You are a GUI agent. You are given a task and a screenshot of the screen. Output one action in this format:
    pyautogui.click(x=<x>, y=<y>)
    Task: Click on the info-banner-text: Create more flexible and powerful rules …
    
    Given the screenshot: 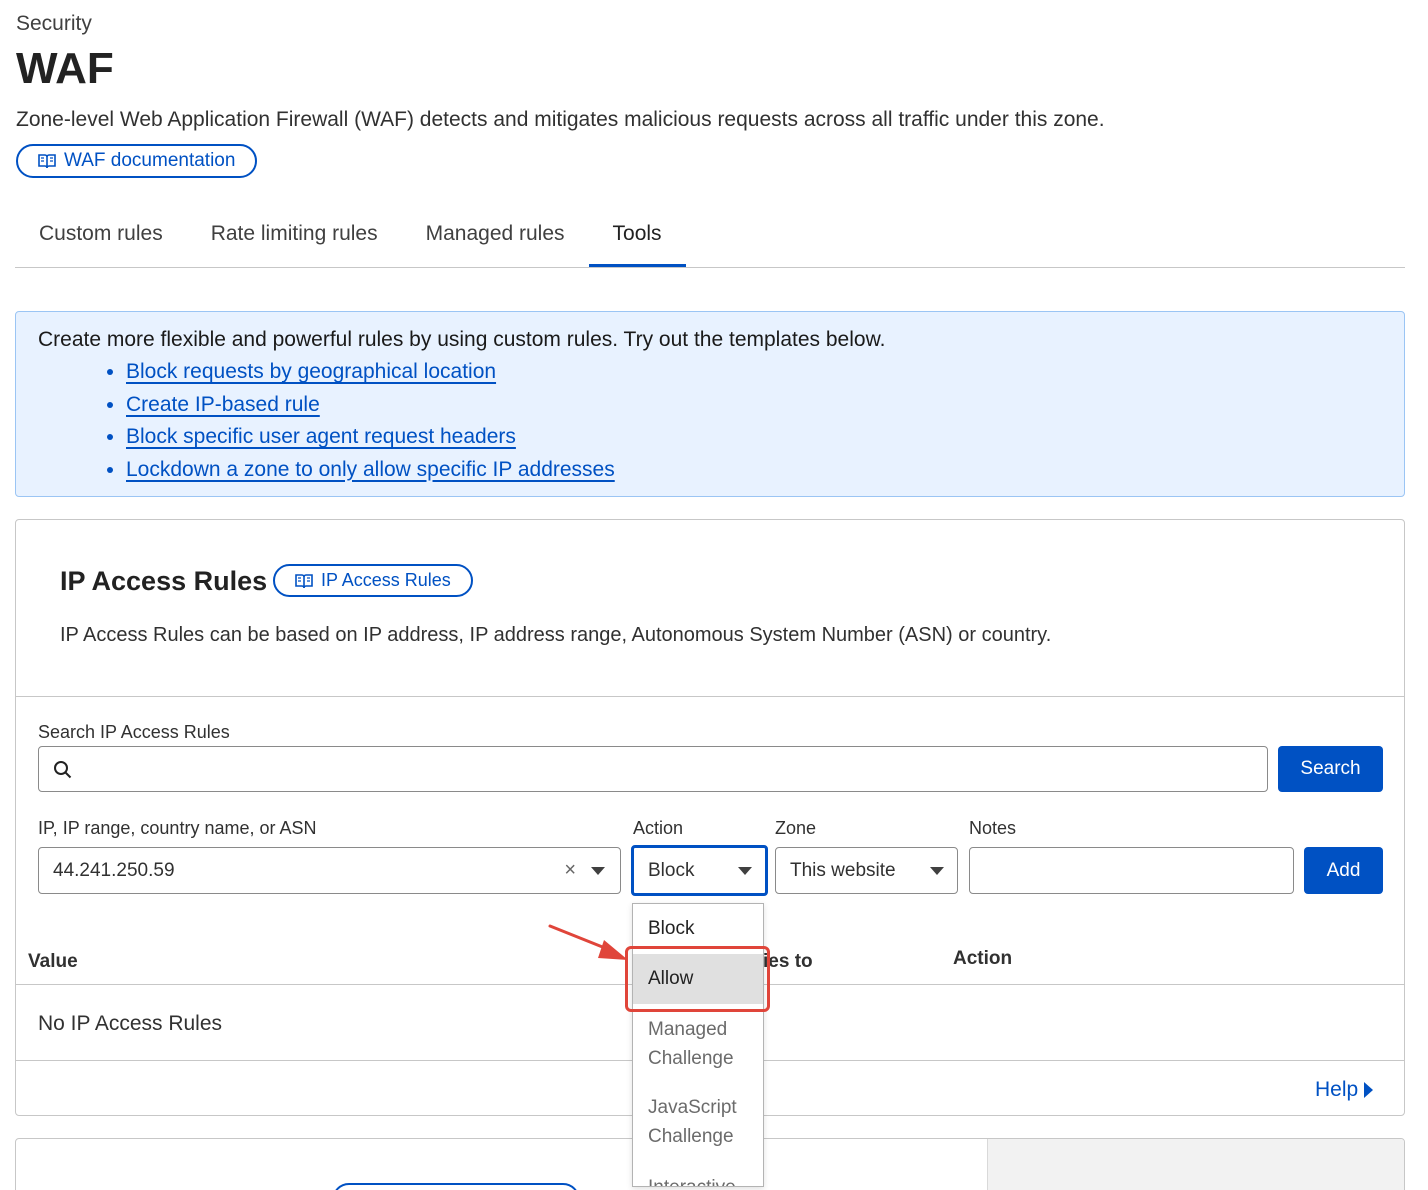 What is the action you would take?
    pyautogui.click(x=462, y=339)
    